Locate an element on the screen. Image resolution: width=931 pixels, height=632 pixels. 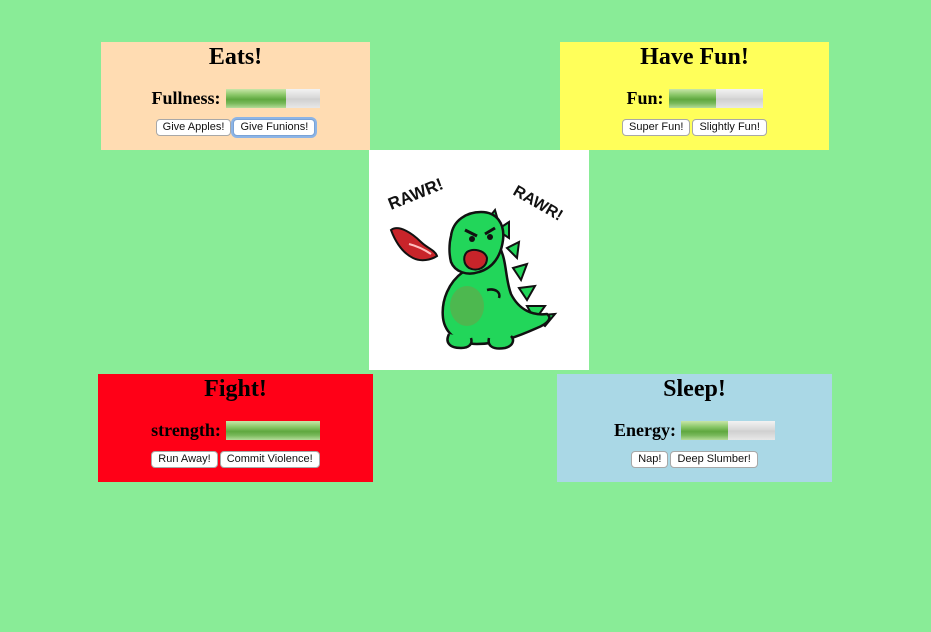
dinosaur-mouth is located at coordinates (476, 260).